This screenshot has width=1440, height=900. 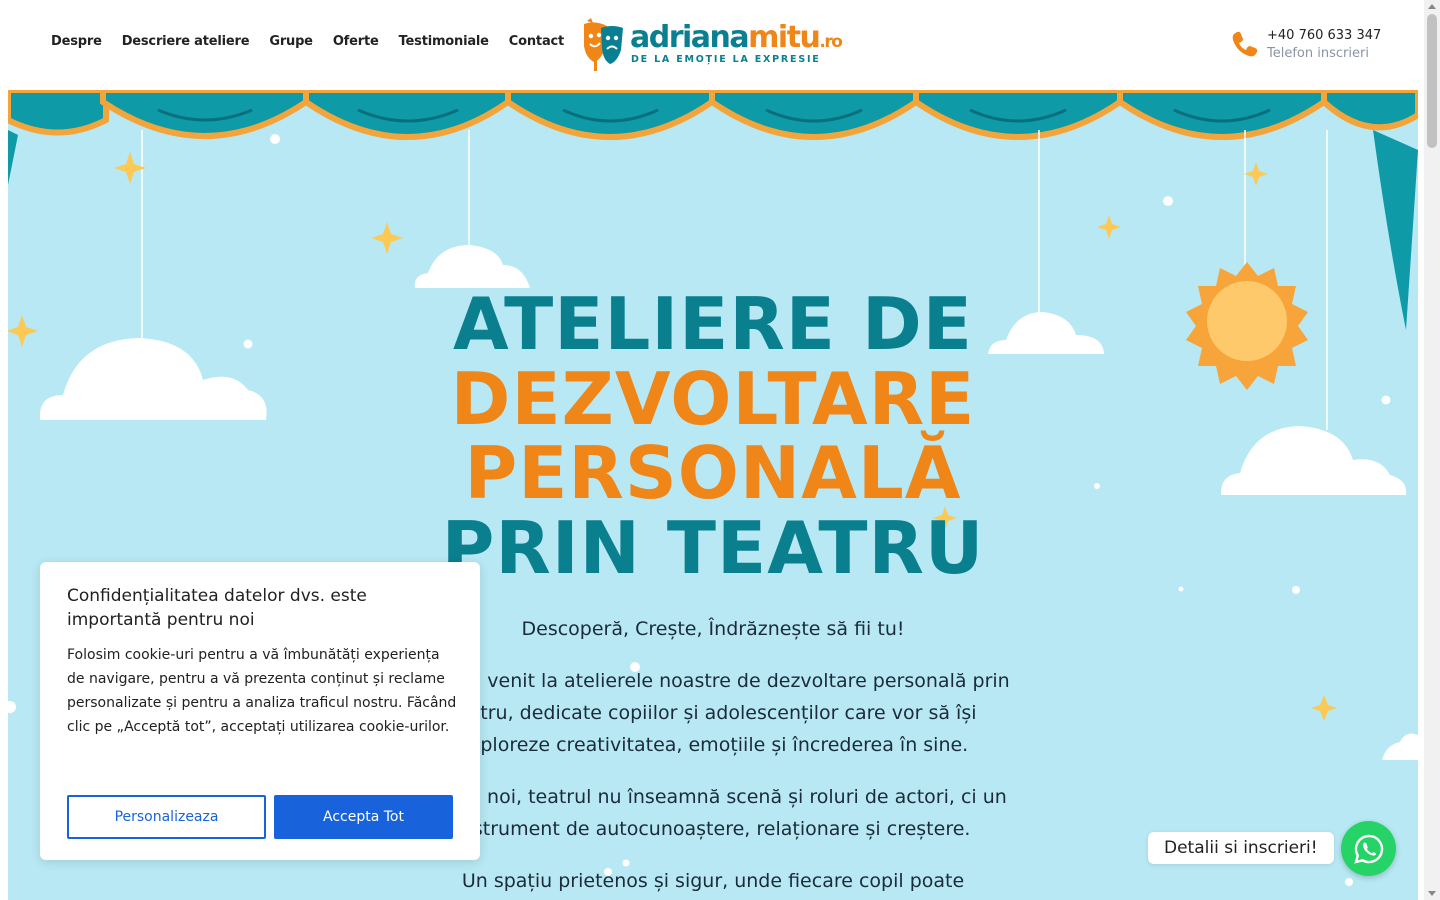 What do you see at coordinates (690, 37) in the screenshot?
I see `logo-part-adriana: adriana` at bounding box center [690, 37].